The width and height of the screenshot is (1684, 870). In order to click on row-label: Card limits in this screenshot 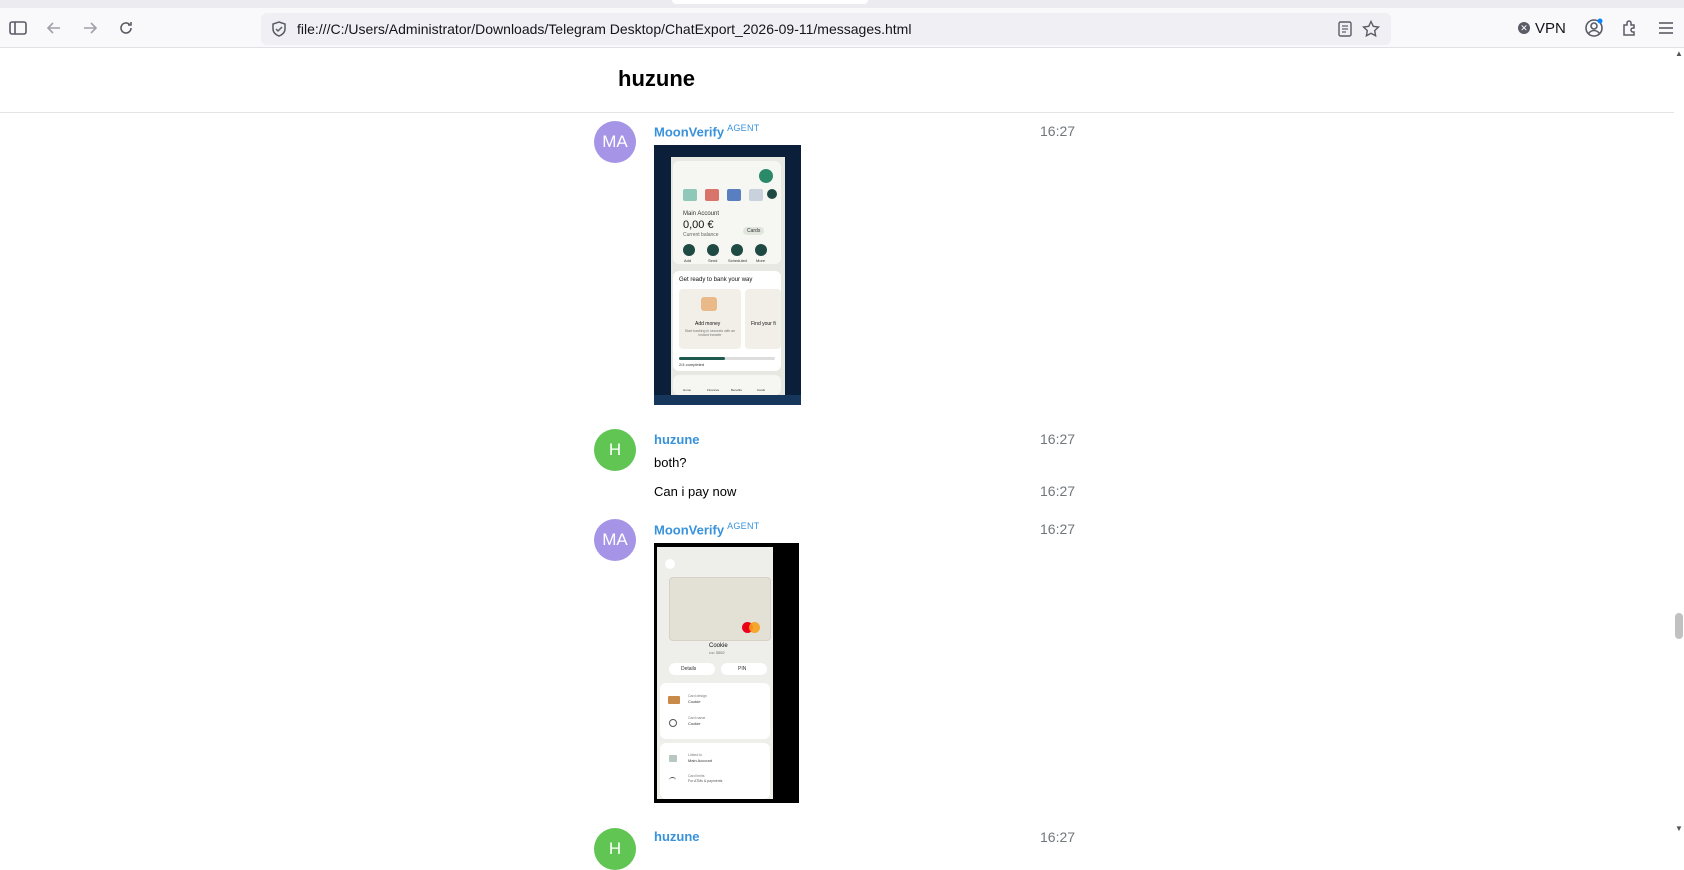, I will do `click(696, 776)`.